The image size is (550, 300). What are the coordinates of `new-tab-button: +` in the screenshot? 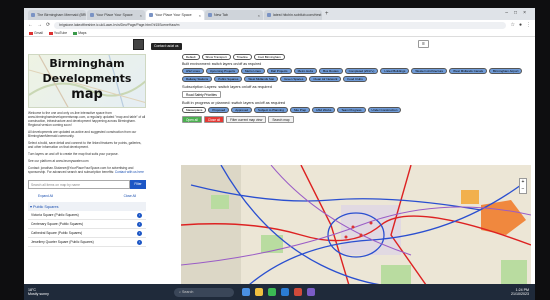 It's located at (327, 14).